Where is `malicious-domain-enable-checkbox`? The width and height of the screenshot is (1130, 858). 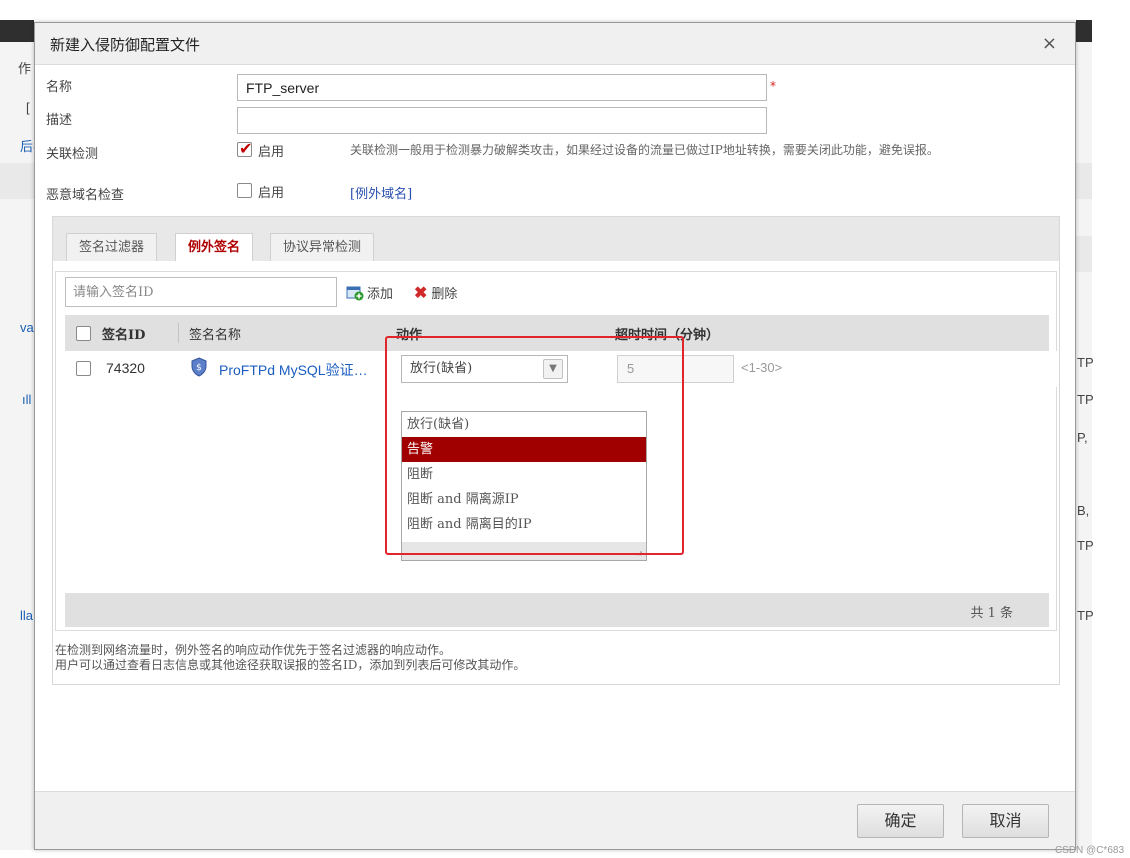 malicious-domain-enable-checkbox is located at coordinates (244, 190).